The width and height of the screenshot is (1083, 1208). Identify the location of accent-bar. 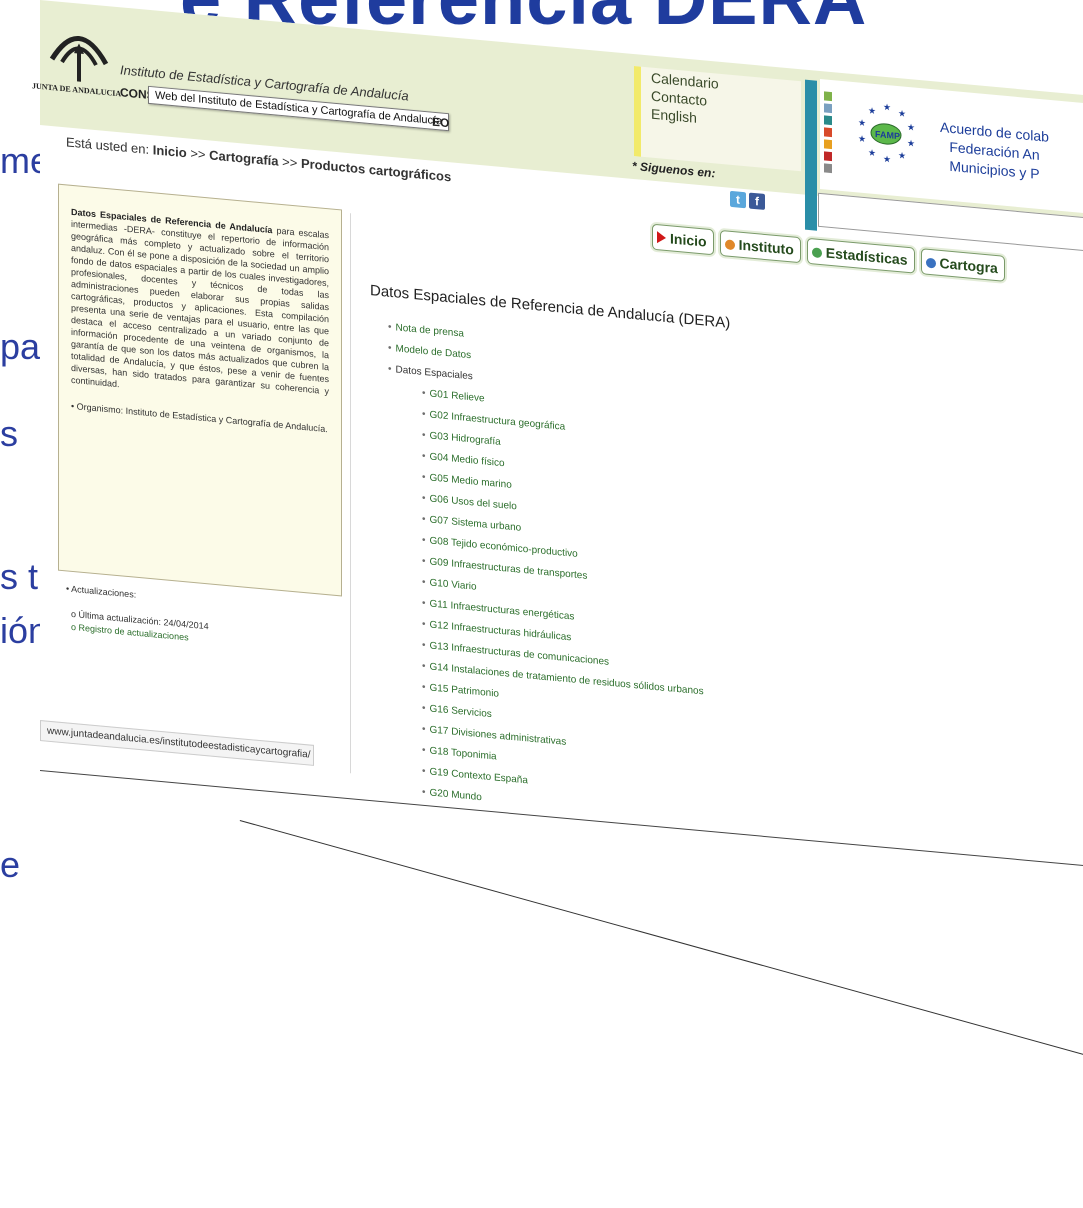
(811, 155).